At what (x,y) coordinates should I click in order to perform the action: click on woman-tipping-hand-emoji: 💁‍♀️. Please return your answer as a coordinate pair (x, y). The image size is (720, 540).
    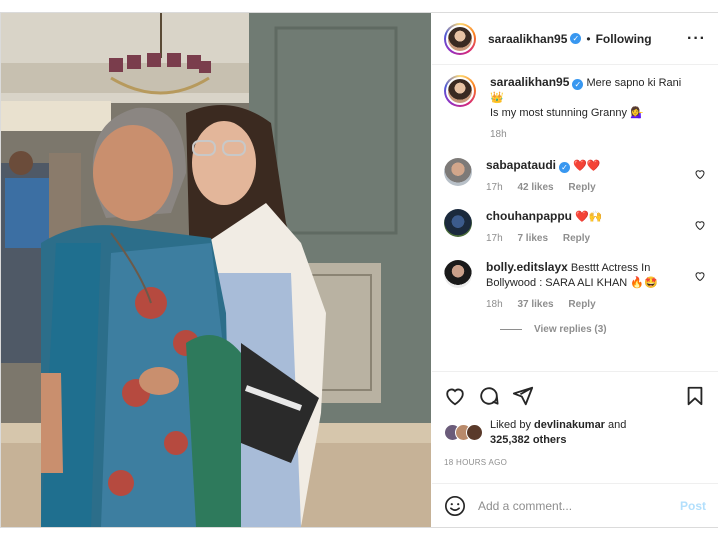
    Looking at the image, I should click on (637, 113).